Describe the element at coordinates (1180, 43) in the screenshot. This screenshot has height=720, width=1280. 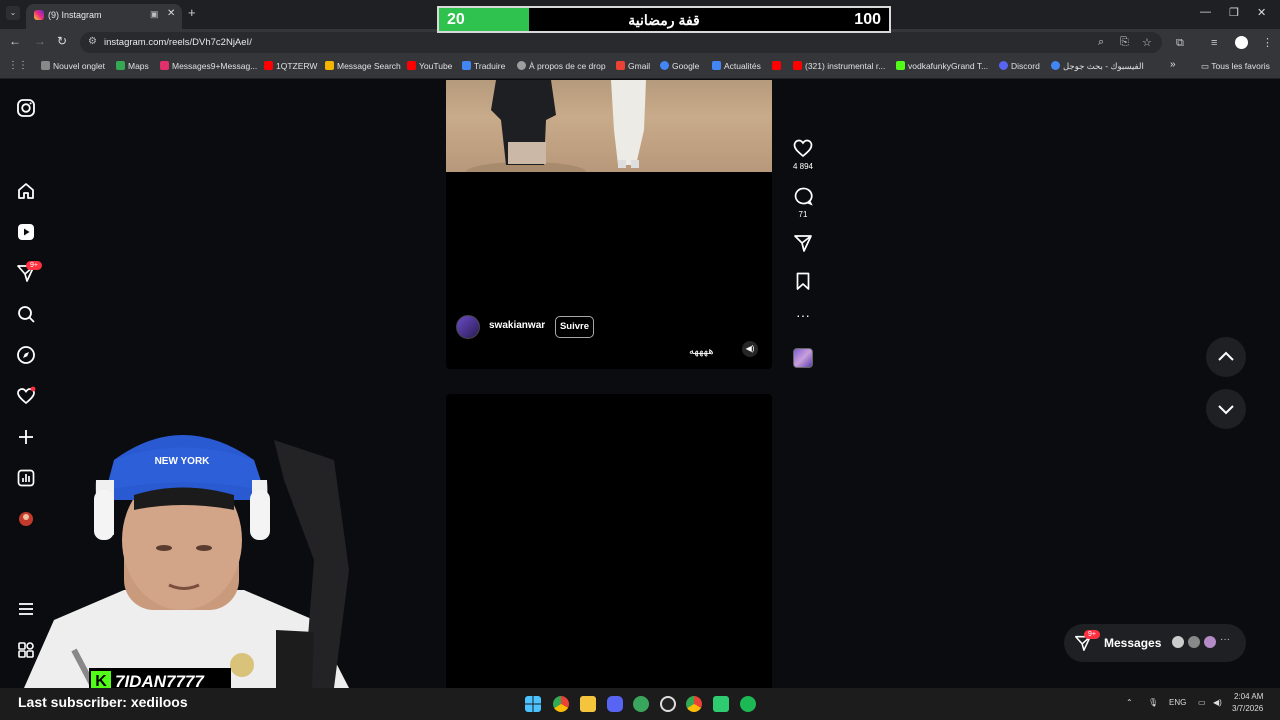
I see `extensions-icon: ⧉` at that location.